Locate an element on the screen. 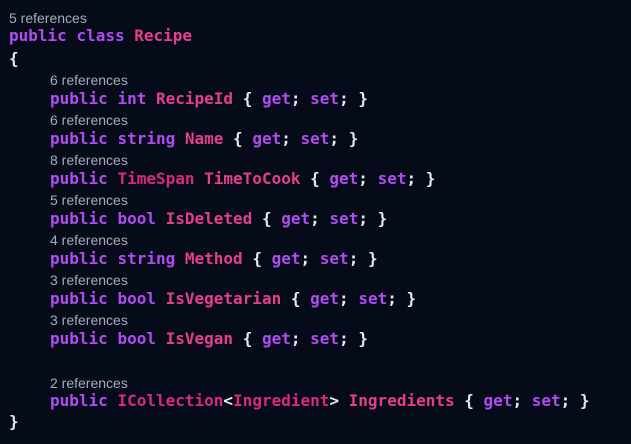  codelens-references: 8 references is located at coordinates (89, 160).